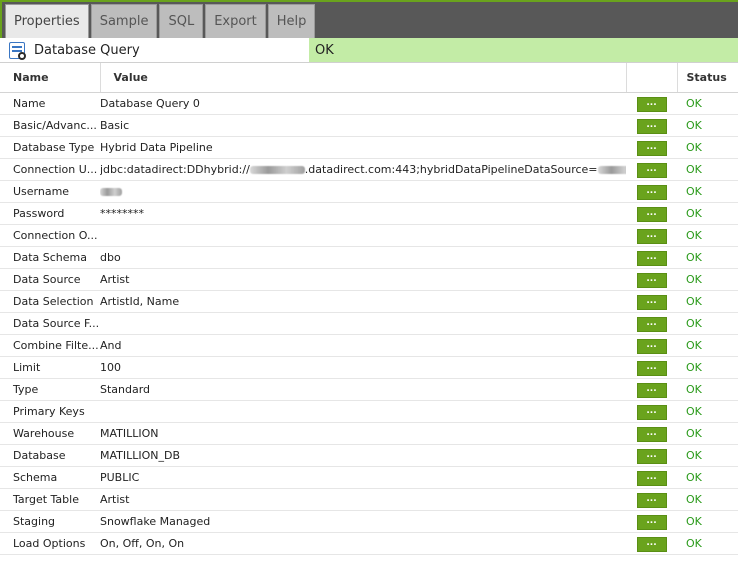  What do you see at coordinates (363, 125) in the screenshot?
I see `property-value: Basic` at bounding box center [363, 125].